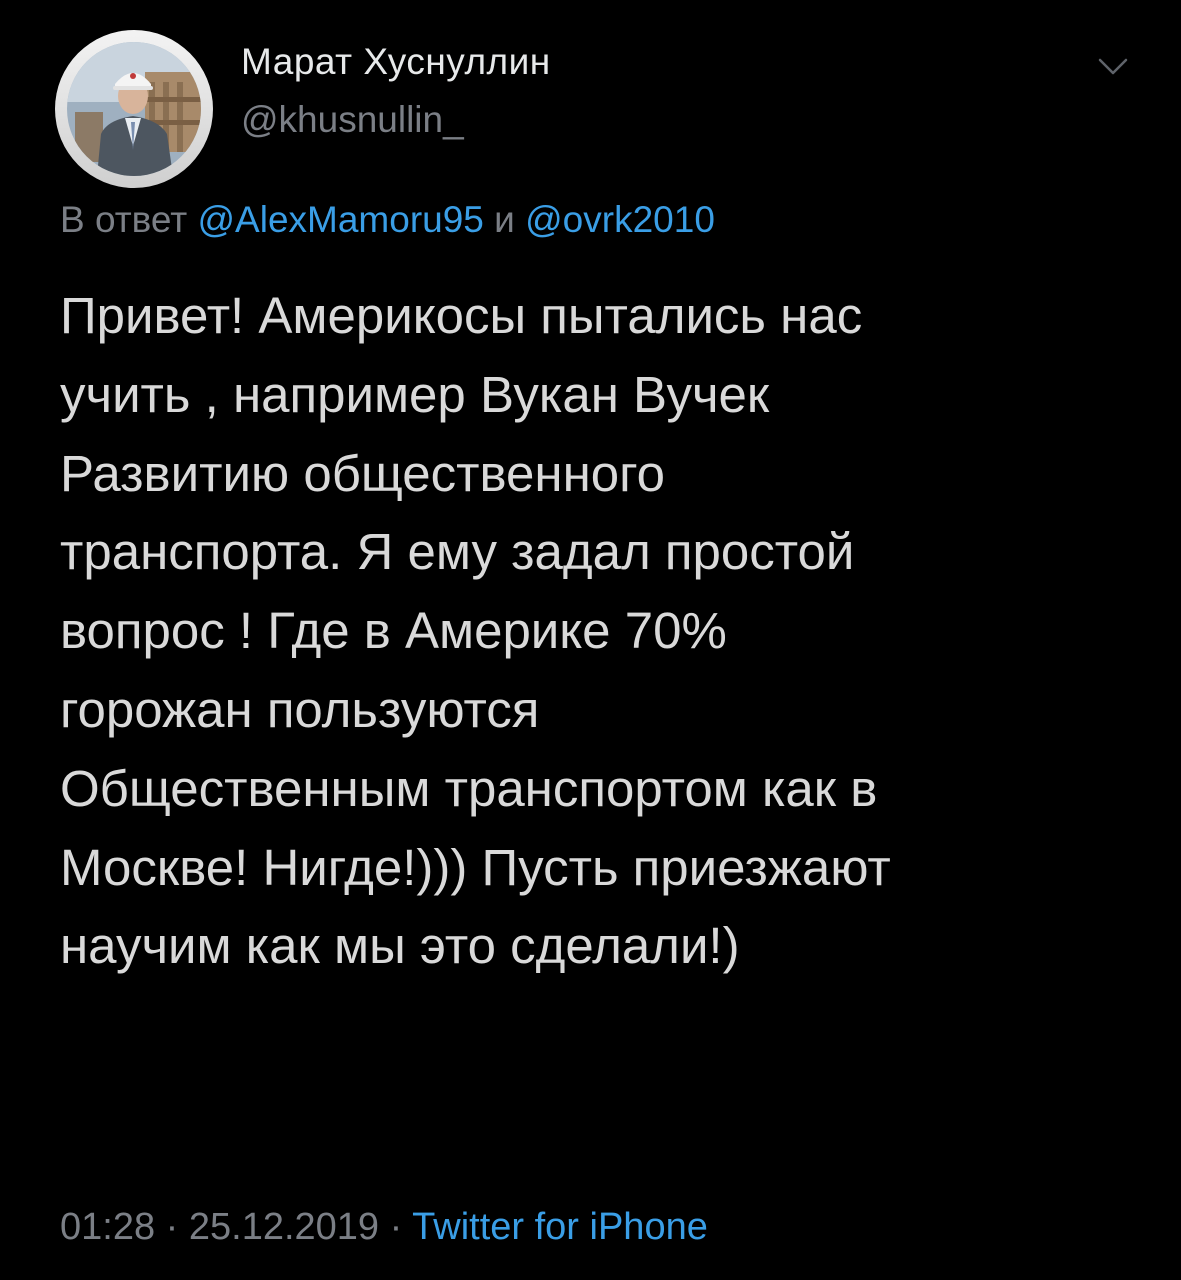  I want to click on tweet-text-line: научим как мы это сделали!), so click(400, 946).